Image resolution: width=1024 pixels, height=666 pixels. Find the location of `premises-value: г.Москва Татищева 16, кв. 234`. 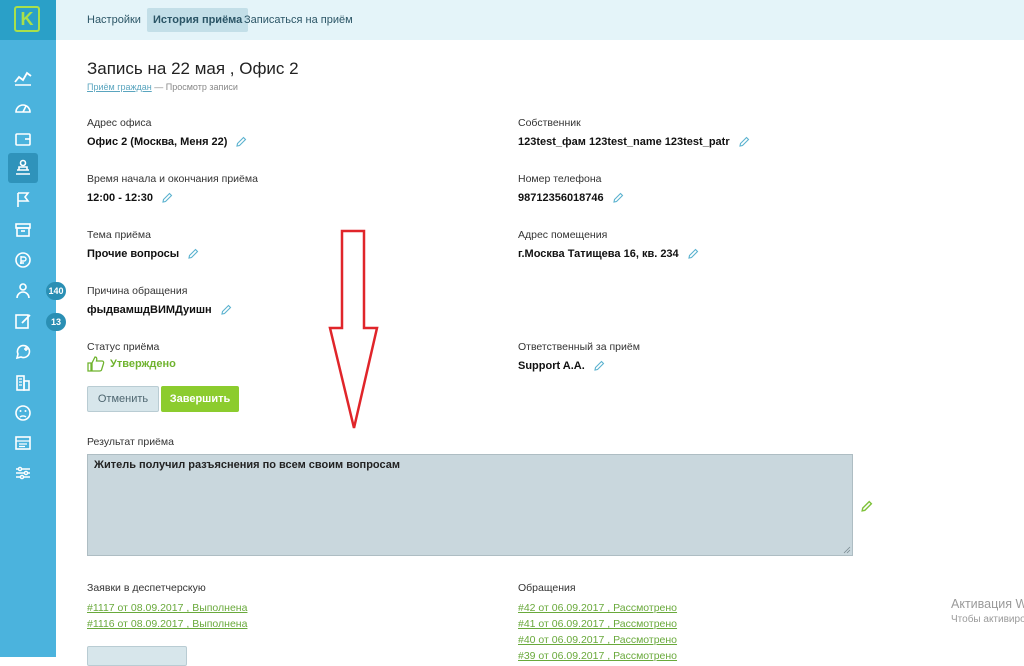

premises-value: г.Москва Татищева 16, кв. 234 is located at coordinates (608, 254).